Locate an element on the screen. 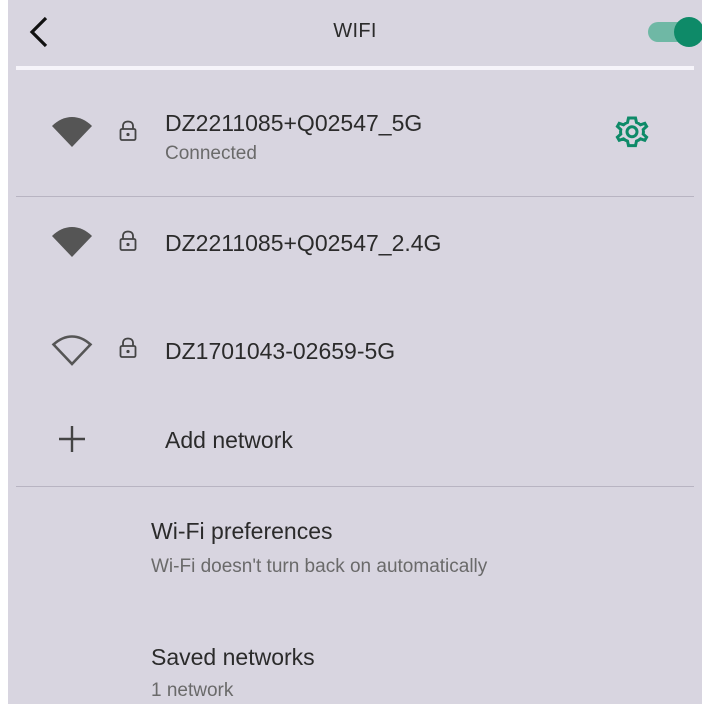 Image resolution: width=702 pixels, height=704 pixels. gear-icon is located at coordinates (632, 132).